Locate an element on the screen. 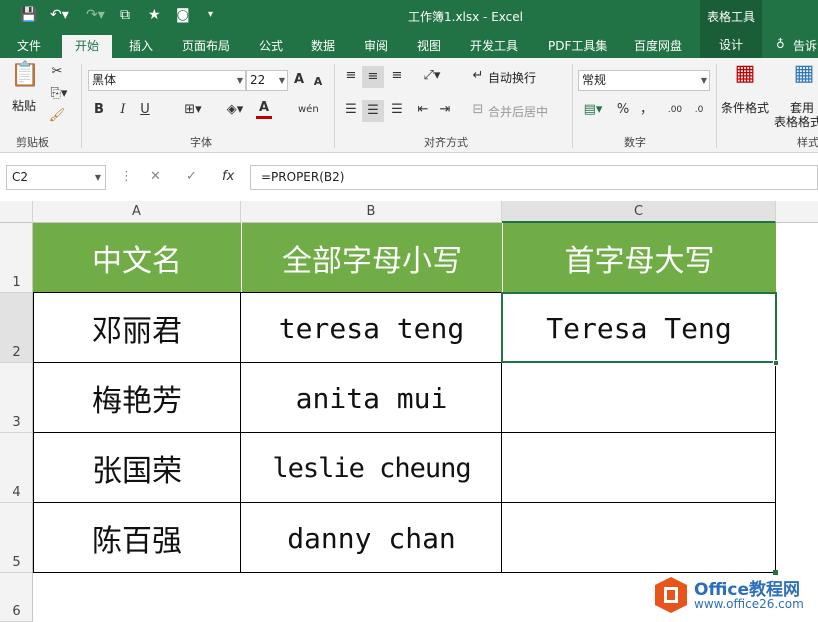 This screenshot has width=818, height=622. underline-button: U is located at coordinates (145, 110).